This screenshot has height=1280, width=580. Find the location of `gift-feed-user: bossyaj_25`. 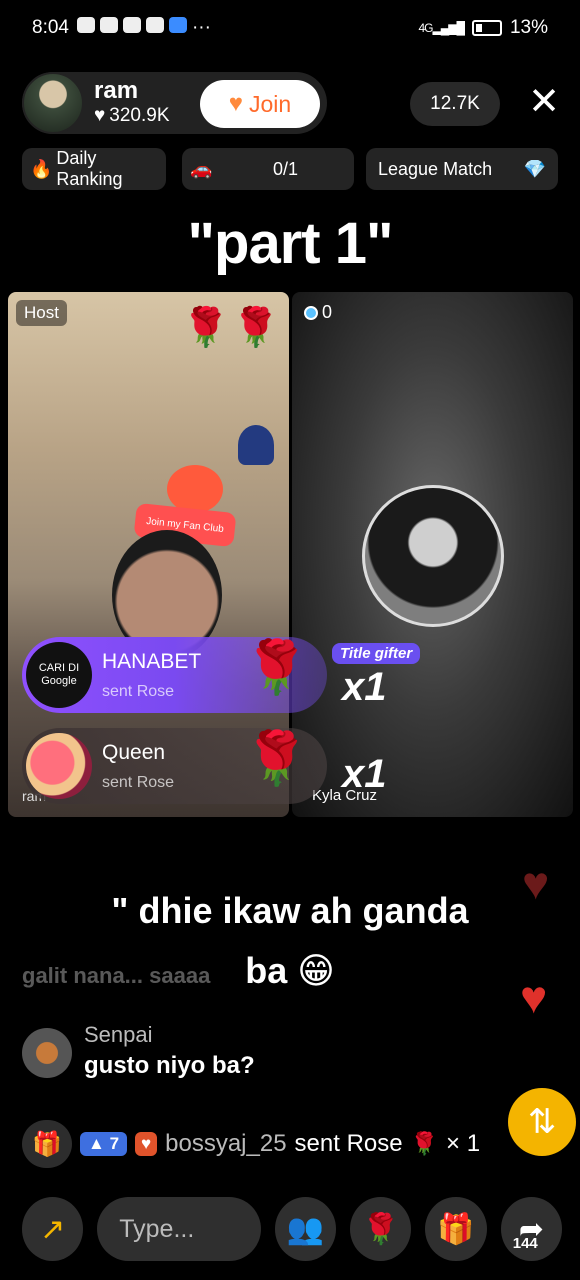

gift-feed-user: bossyaj_25 is located at coordinates (225, 1144).